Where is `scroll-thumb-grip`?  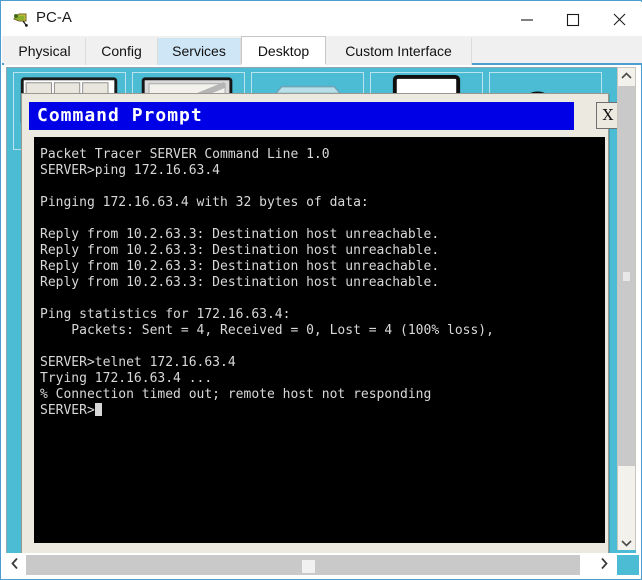
scroll-thumb-grip is located at coordinates (626, 276).